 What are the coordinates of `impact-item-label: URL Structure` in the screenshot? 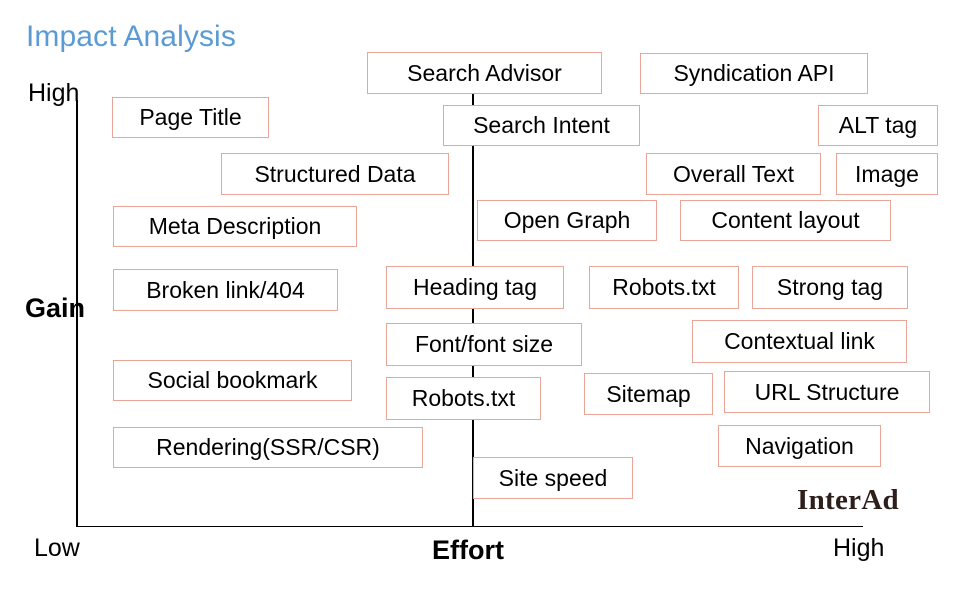 It's located at (827, 391).